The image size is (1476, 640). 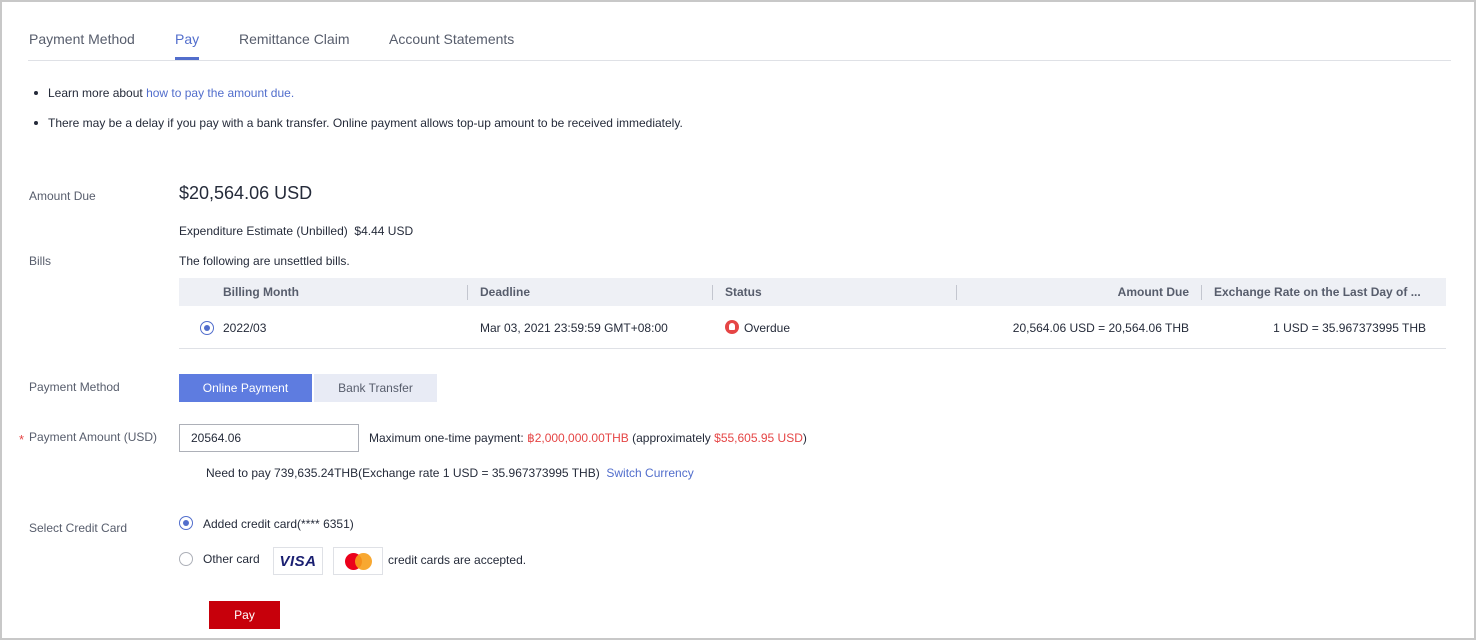 What do you see at coordinates (1100, 328) in the screenshot?
I see `bill-amount-due: 20,564.06 USD = 20,564.06 THB` at bounding box center [1100, 328].